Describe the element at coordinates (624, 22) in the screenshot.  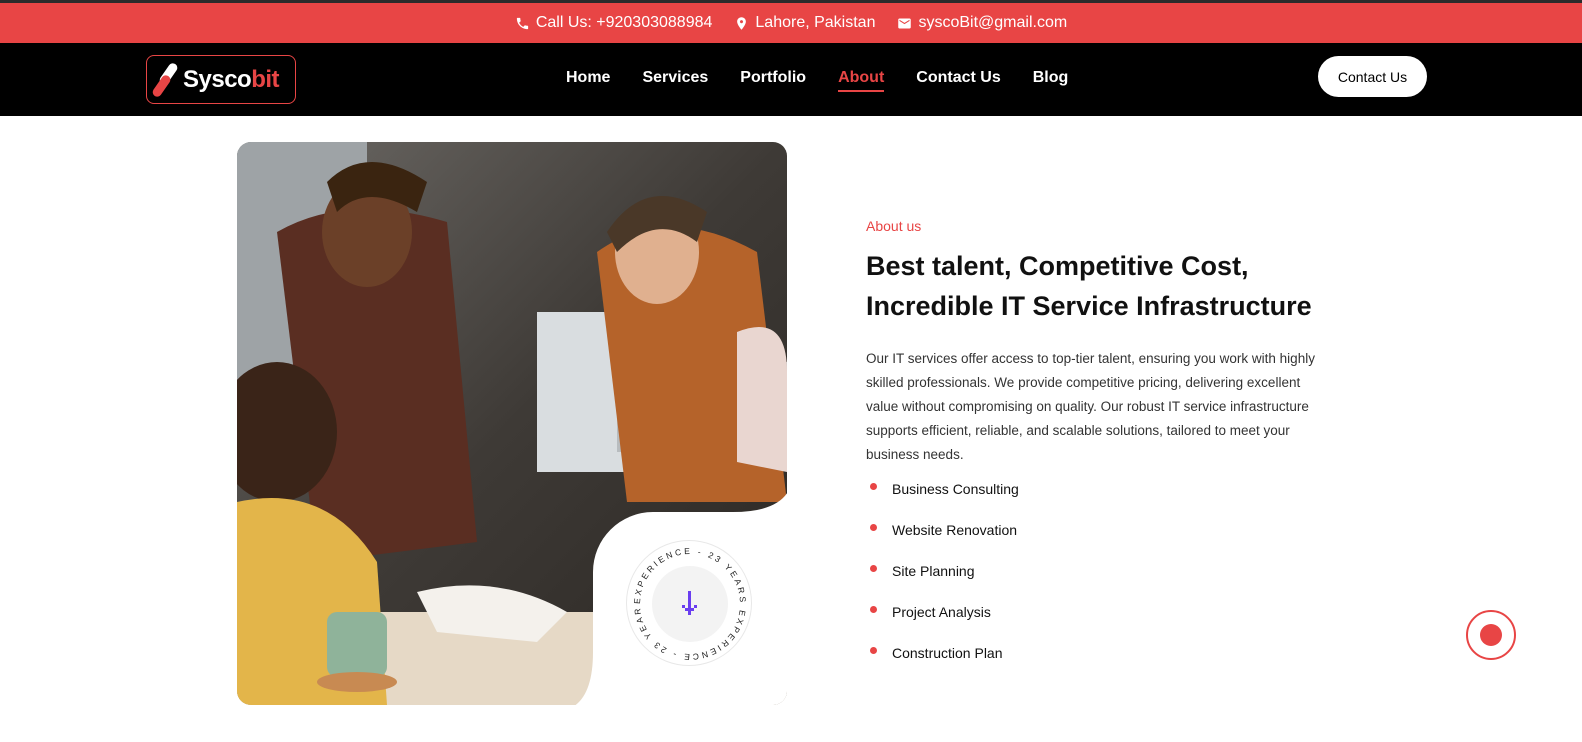
I see `phone-text: Call Us: +920303088984` at that location.